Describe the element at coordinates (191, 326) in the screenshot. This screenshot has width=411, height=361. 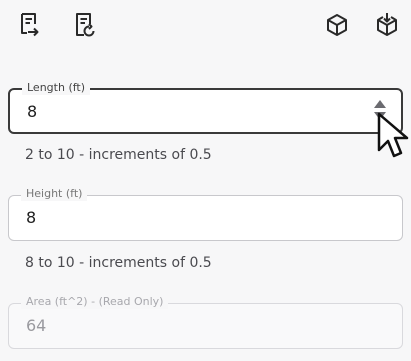
I see `area-input` at that location.